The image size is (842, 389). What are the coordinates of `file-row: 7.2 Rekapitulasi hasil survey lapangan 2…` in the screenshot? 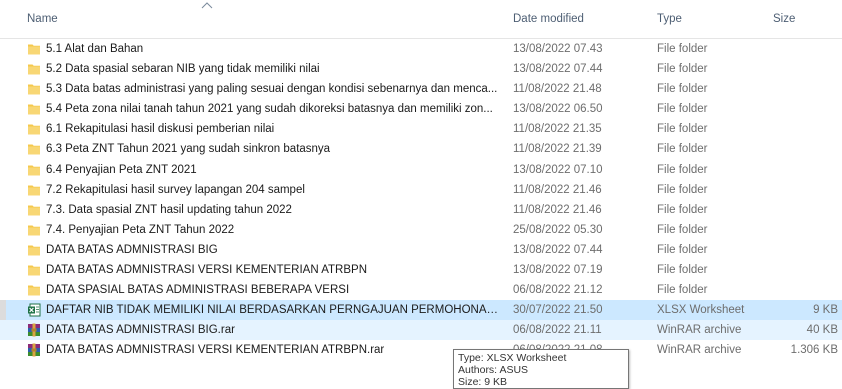 It's located at (421, 190).